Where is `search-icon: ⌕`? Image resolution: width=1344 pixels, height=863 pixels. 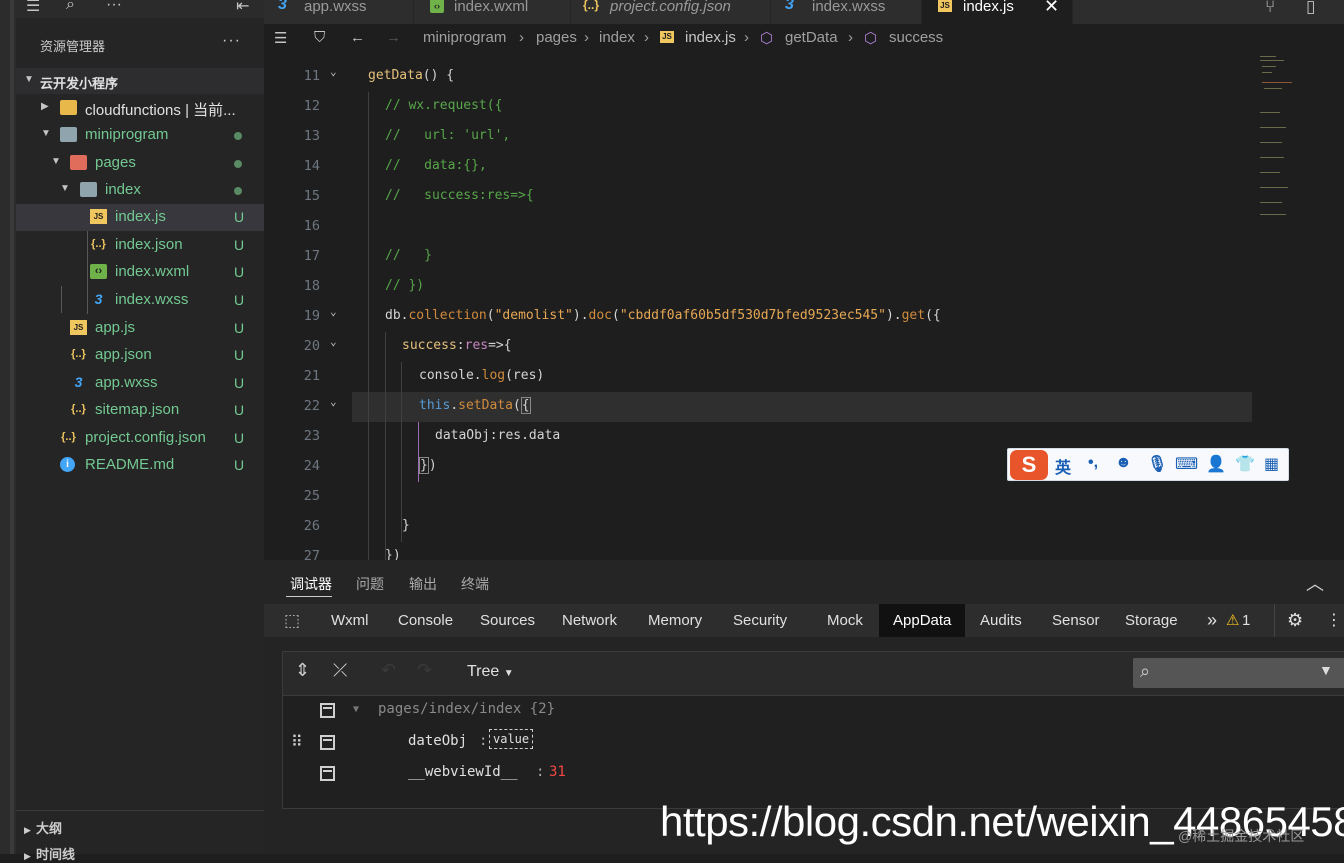 search-icon: ⌕ is located at coordinates (70, 7).